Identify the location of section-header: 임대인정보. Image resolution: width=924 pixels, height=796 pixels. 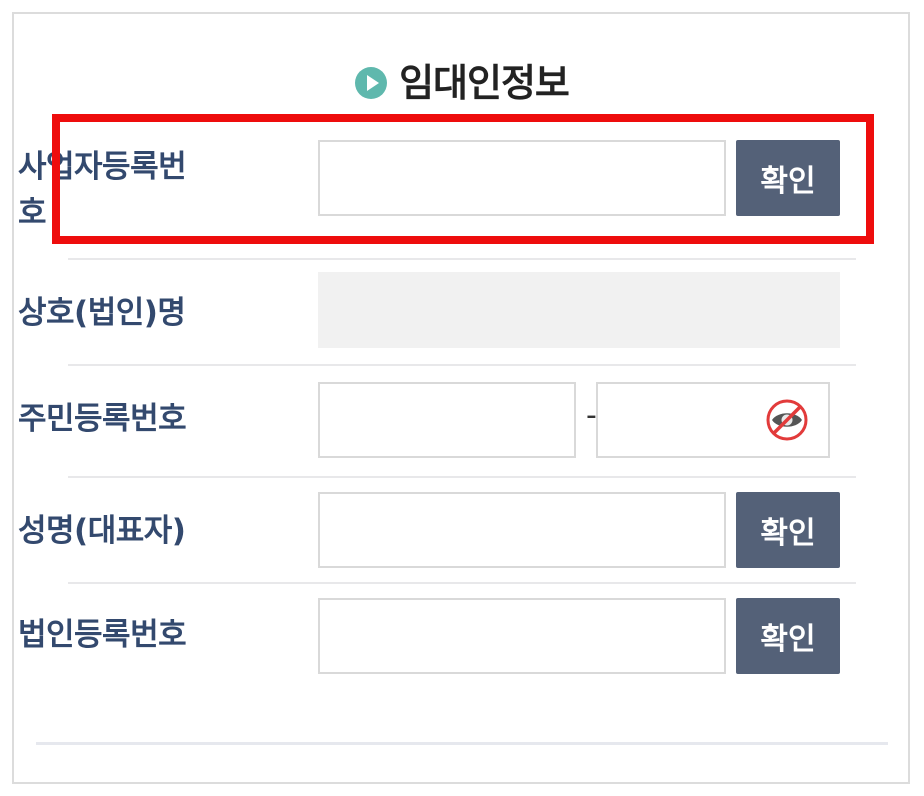
(462, 79).